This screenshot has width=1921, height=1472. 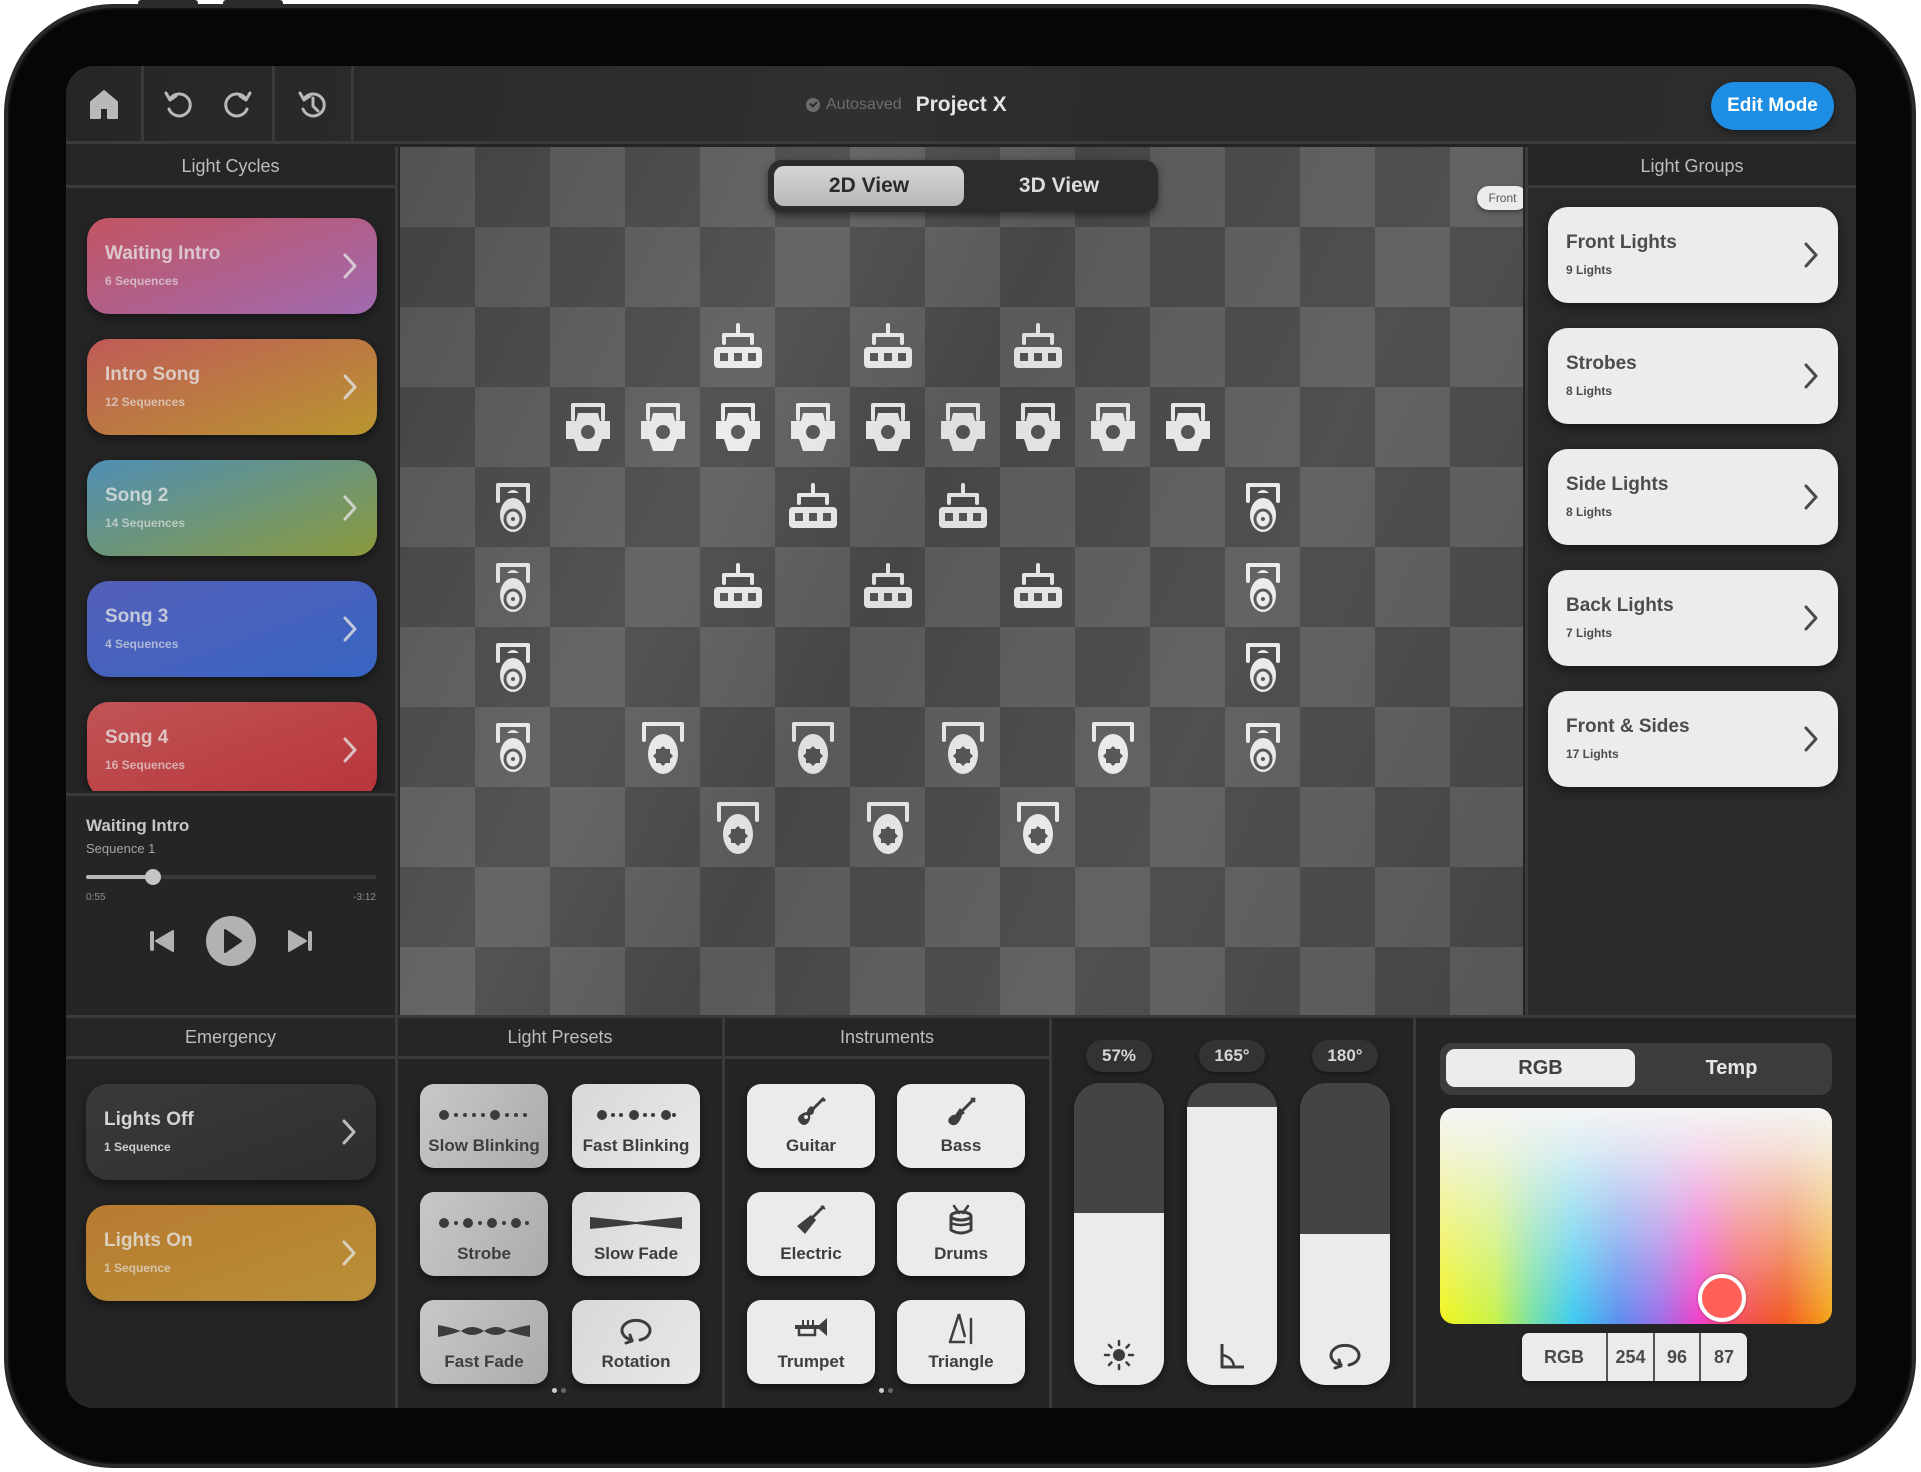 What do you see at coordinates (209, 105) in the screenshot?
I see `undo-redo-section` at bounding box center [209, 105].